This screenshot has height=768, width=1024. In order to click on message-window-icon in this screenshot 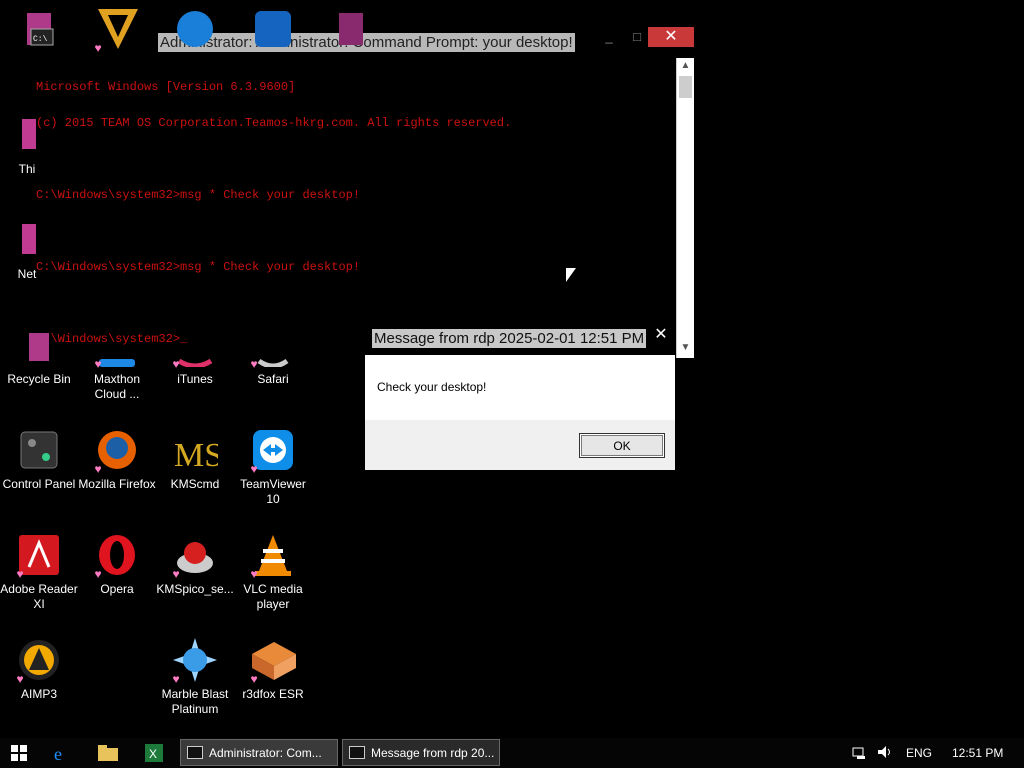, I will do `click(357, 752)`.